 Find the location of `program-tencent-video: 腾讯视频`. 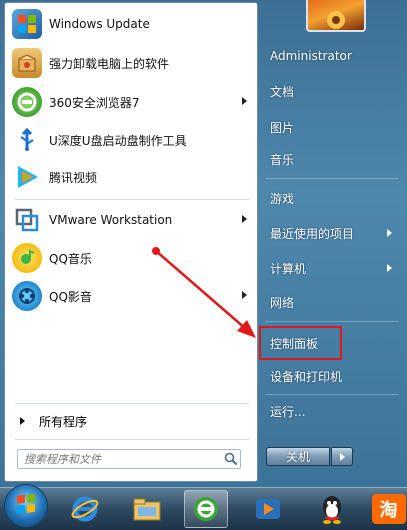

program-tencent-video: 腾讯视频 is located at coordinates (130, 177).